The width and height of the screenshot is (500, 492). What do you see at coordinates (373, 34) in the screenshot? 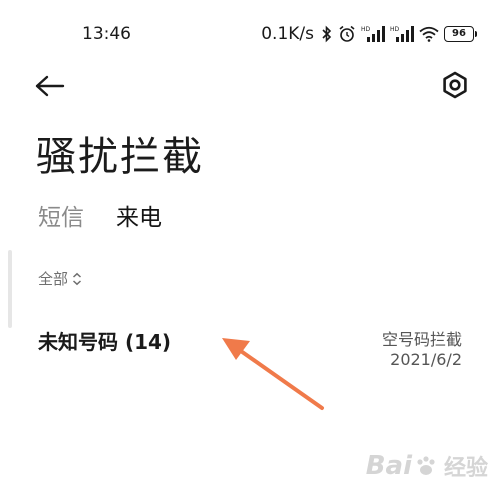
I see `signal-hd-1-icon: HD` at bounding box center [373, 34].